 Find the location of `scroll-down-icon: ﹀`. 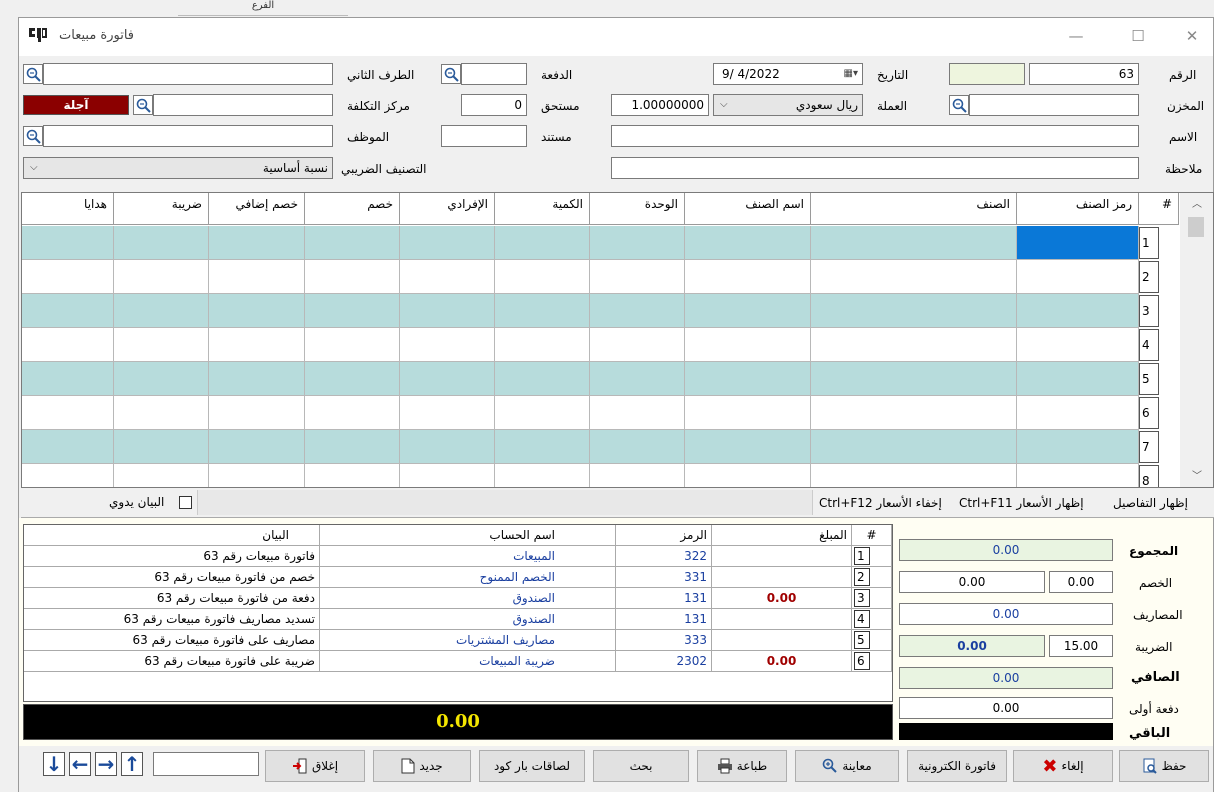

scroll-down-icon: ﹀ is located at coordinates (1197, 474).